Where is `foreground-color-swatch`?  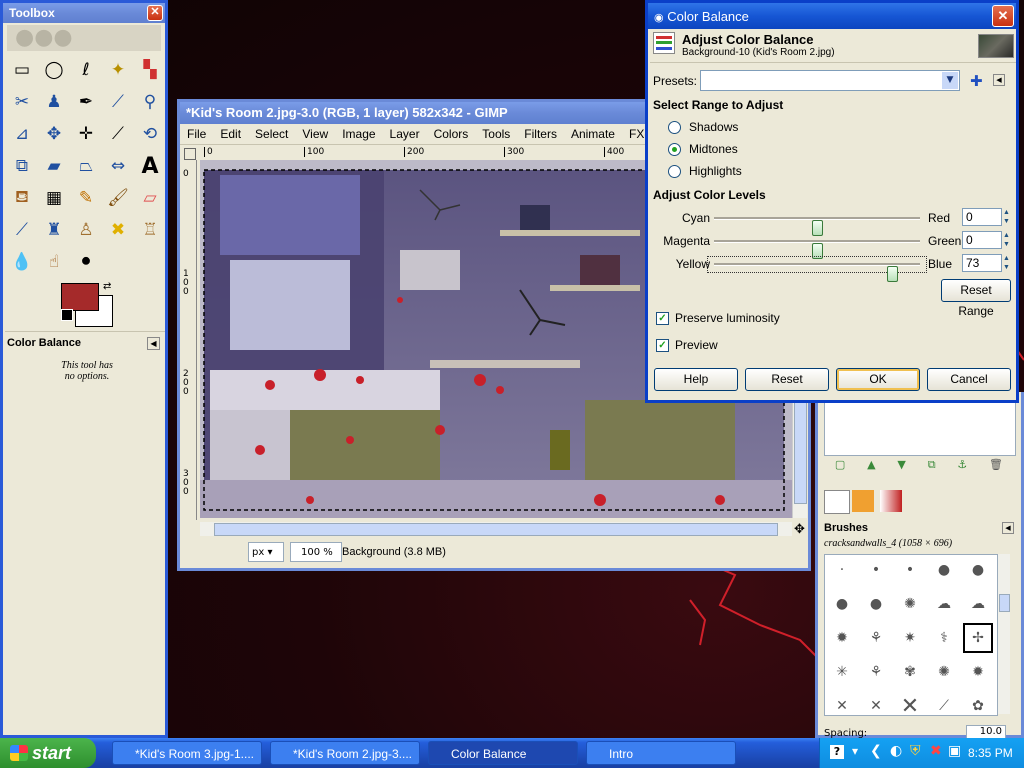 foreground-color-swatch is located at coordinates (80, 297).